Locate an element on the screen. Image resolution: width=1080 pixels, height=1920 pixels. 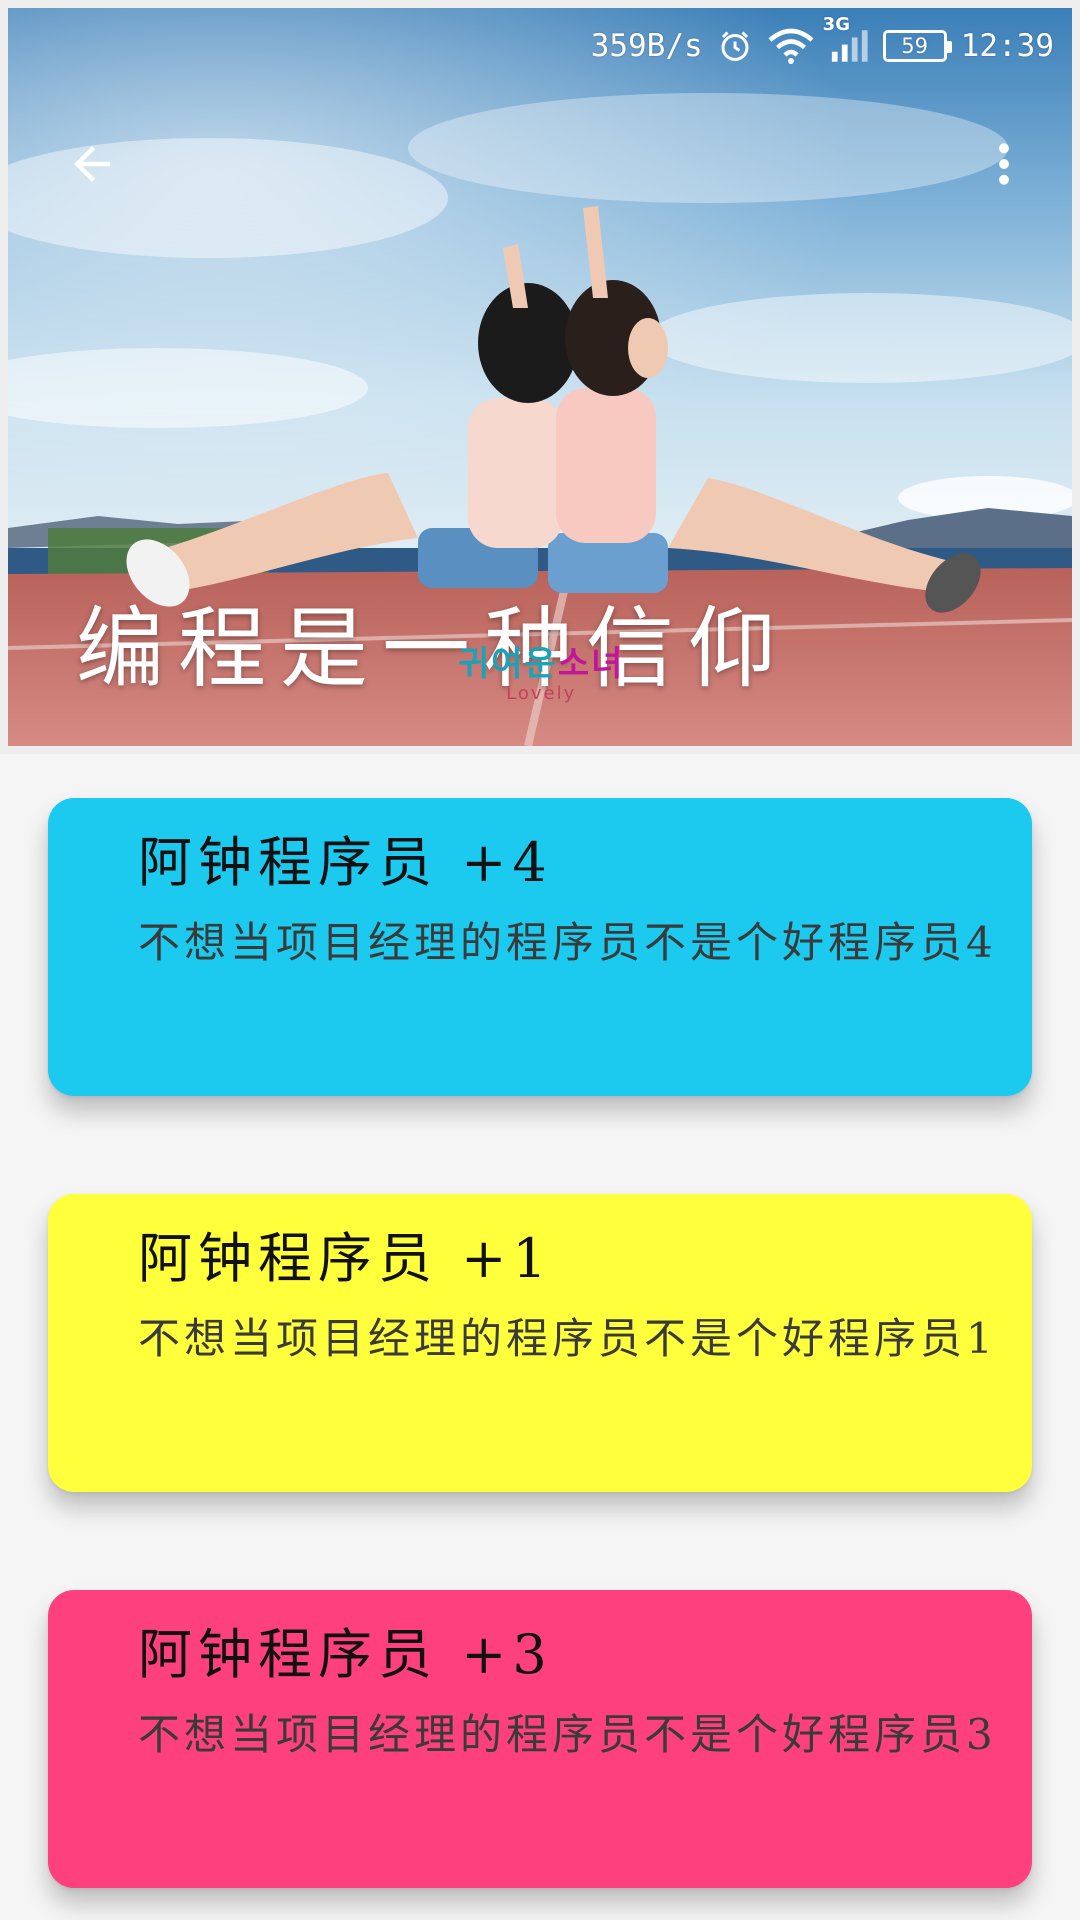
more-options-button is located at coordinates (1004, 164).